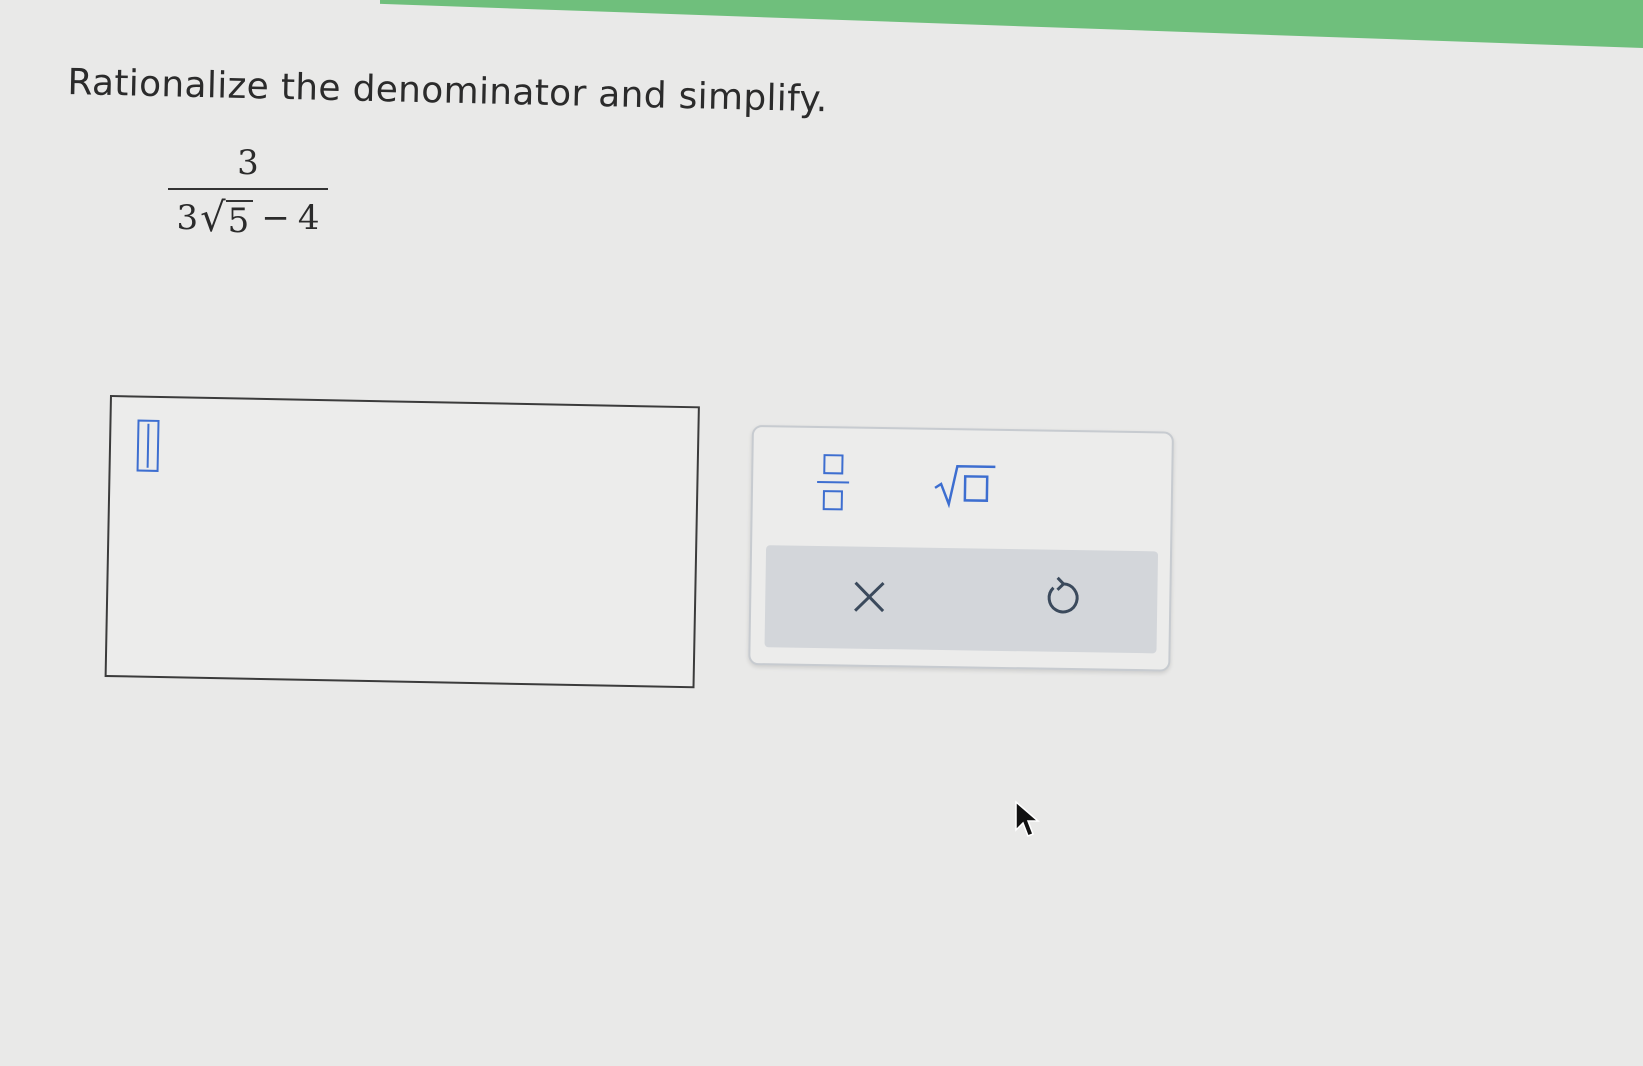 This screenshot has height=1066, width=1643. What do you see at coordinates (402, 542) in the screenshot?
I see `answer-input` at bounding box center [402, 542].